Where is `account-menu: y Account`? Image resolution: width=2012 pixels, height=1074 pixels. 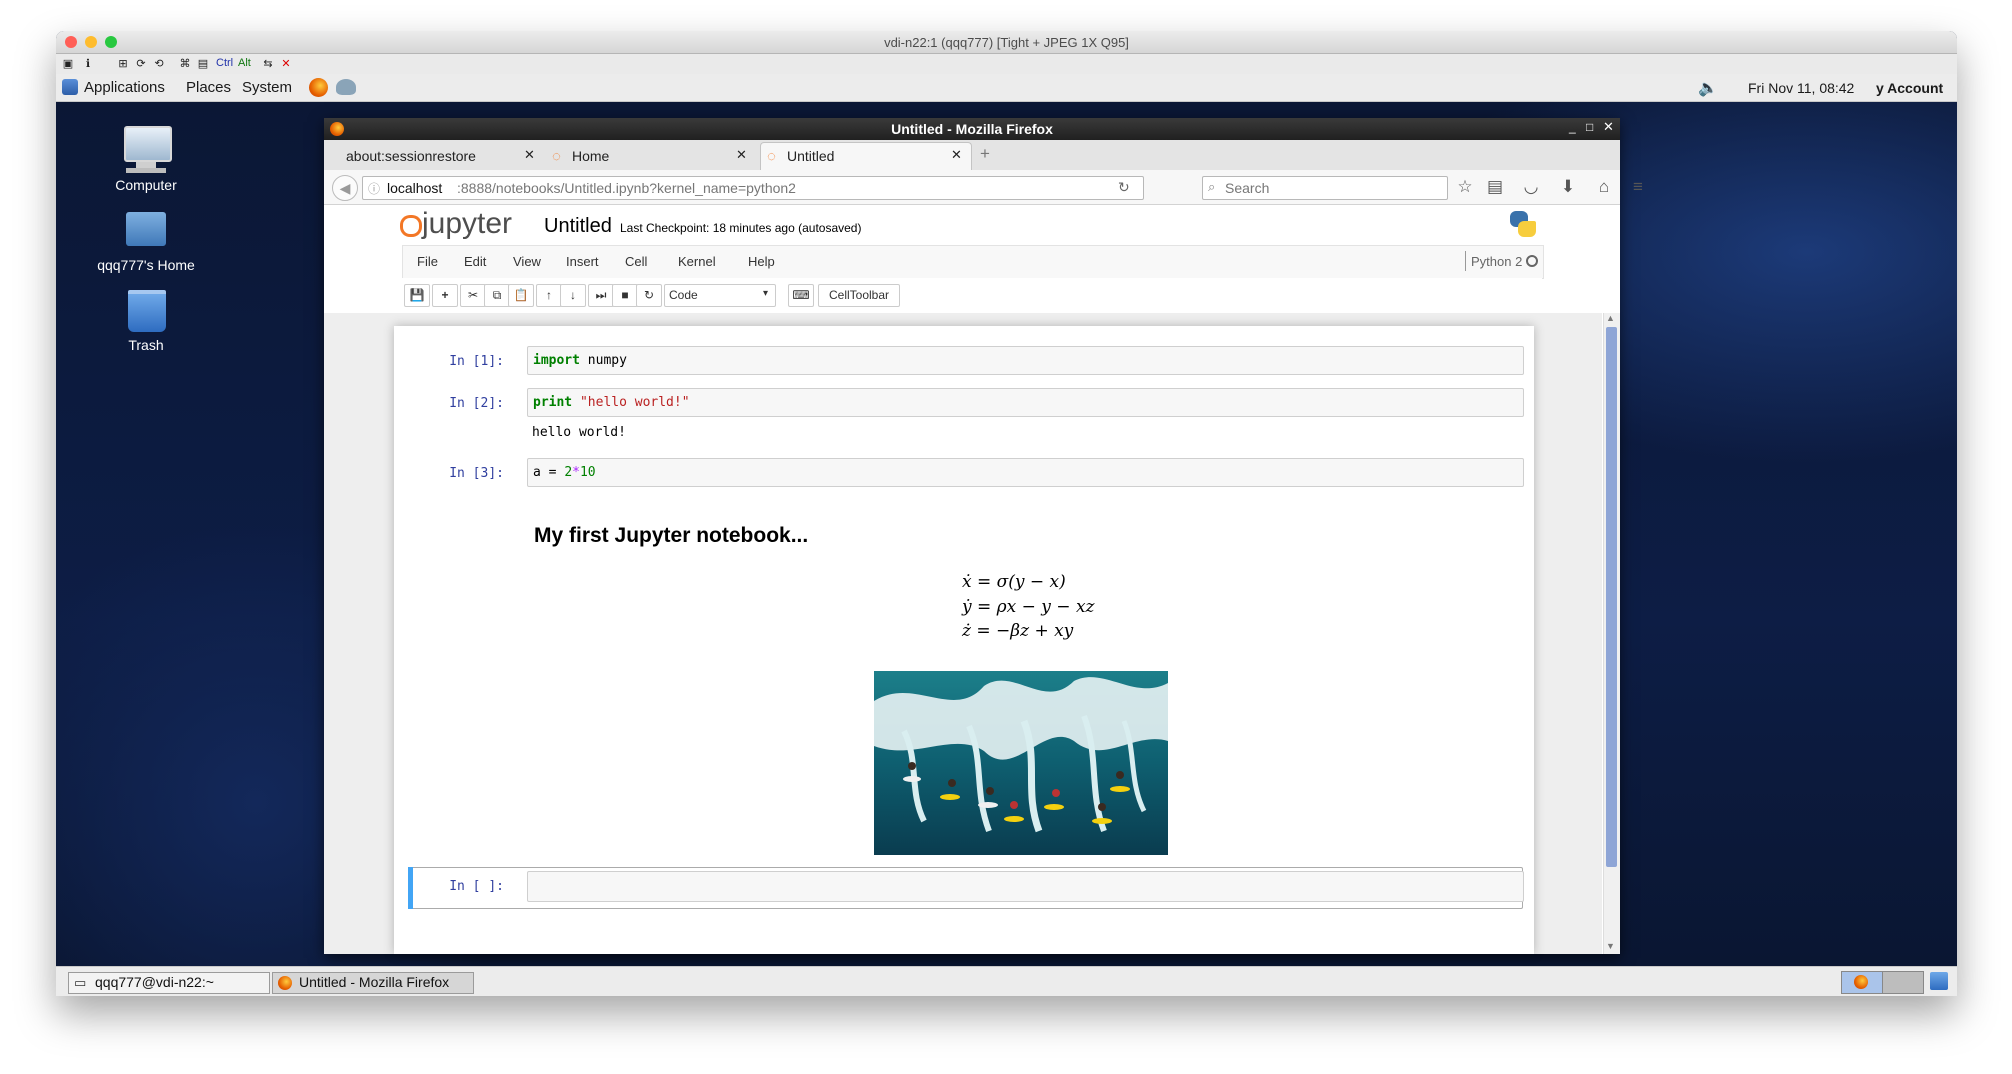
account-menu: y Account is located at coordinates (1909, 88).